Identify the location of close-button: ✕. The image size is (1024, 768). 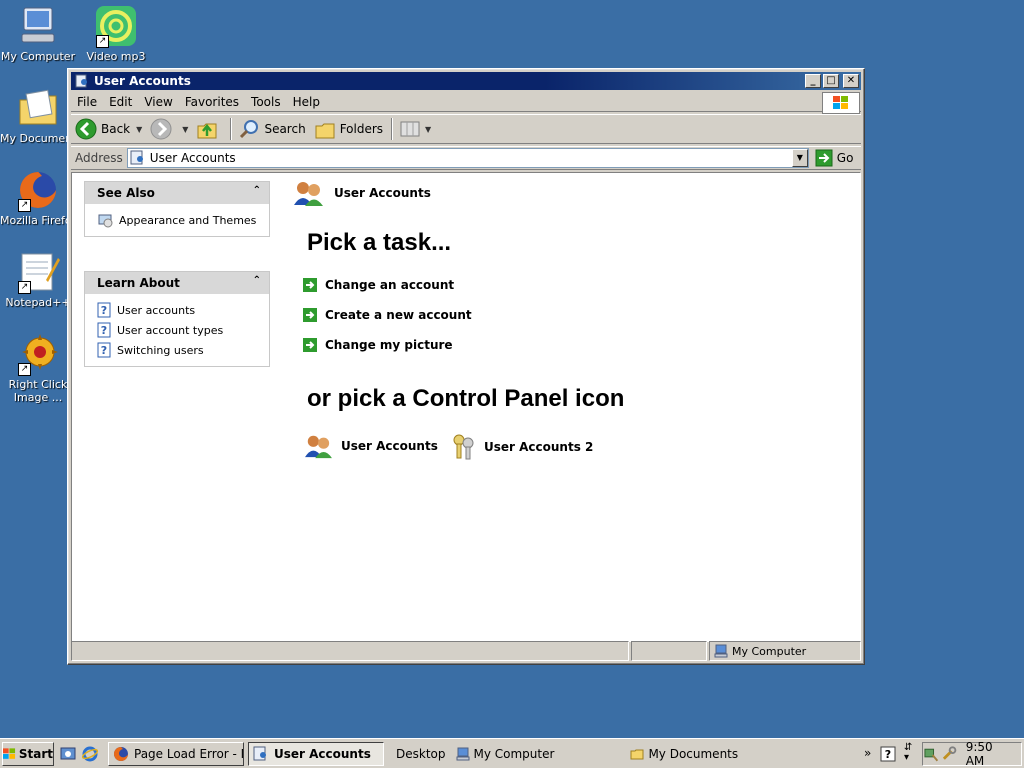
(851, 81).